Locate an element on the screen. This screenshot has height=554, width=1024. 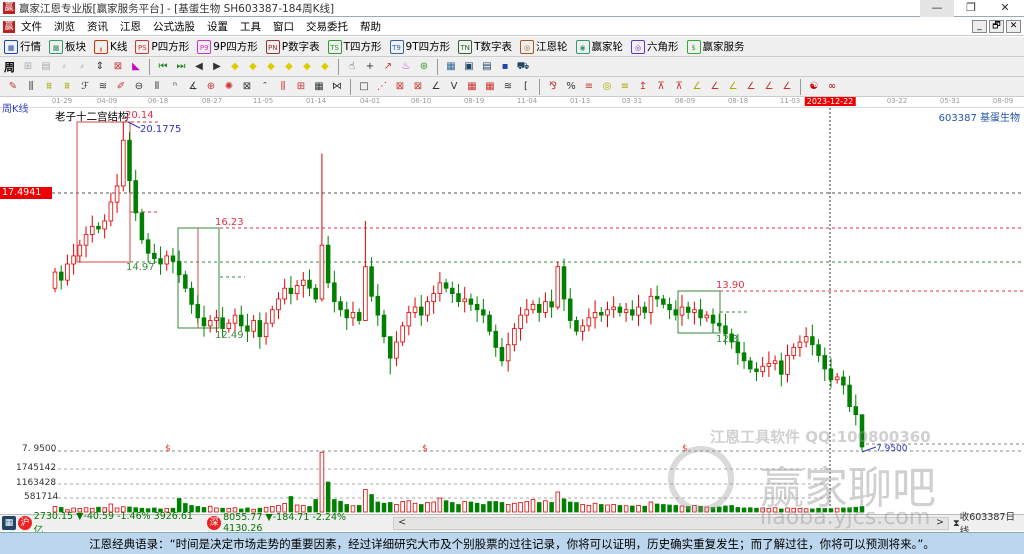
stock-label: 603387 基蛋生物 is located at coordinates (979, 118).